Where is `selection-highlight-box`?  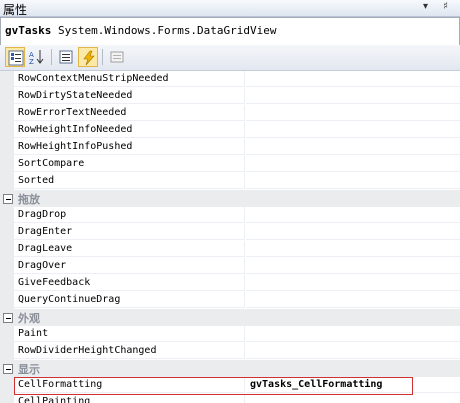
selection-highlight-box is located at coordinates (213, 386).